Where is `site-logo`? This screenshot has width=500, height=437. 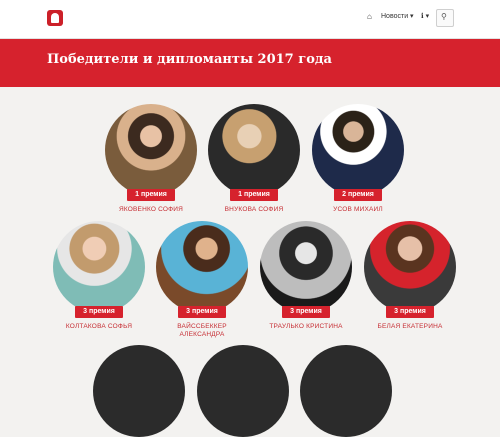 site-logo is located at coordinates (55, 18).